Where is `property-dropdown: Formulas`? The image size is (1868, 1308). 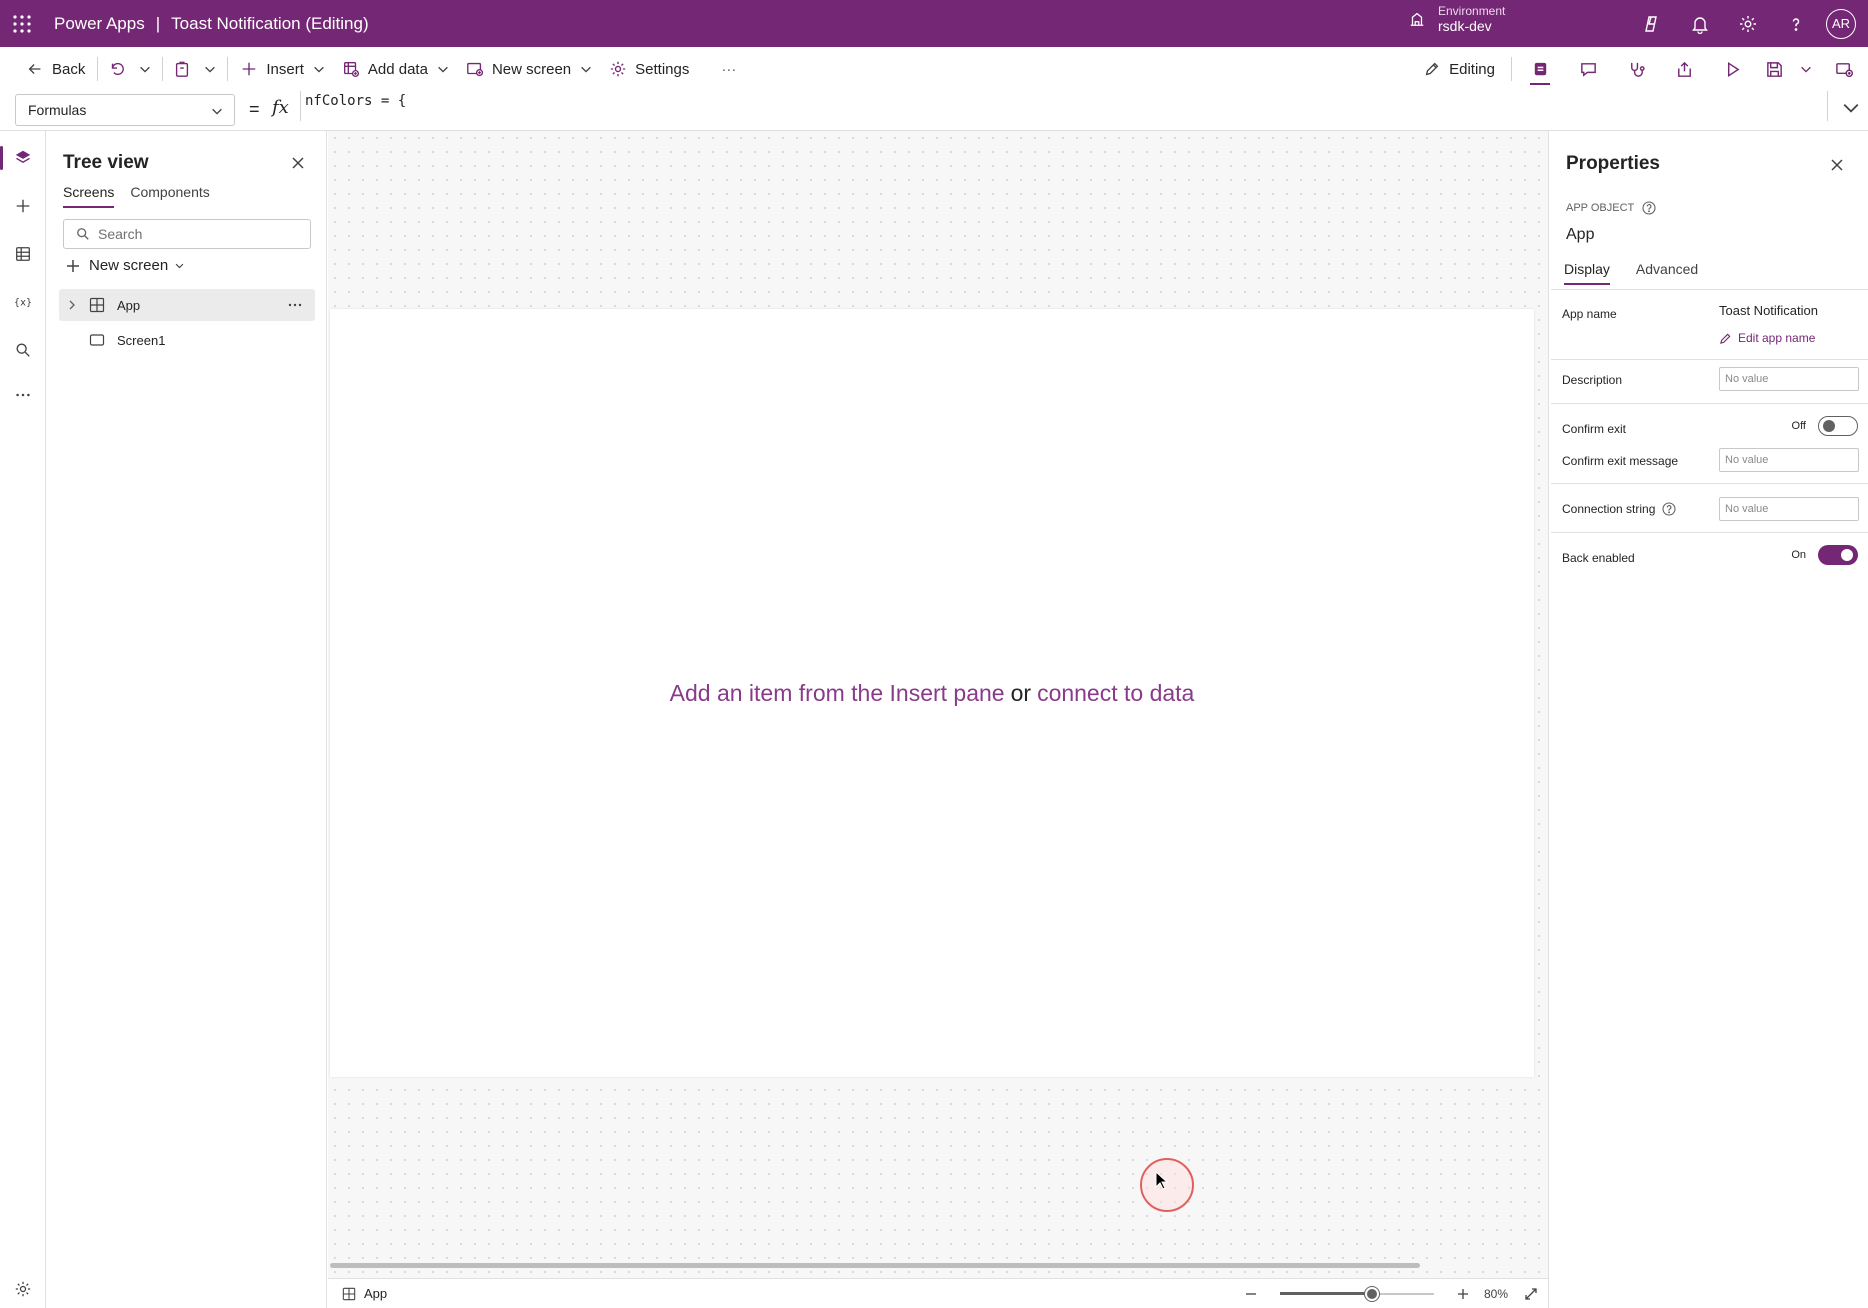
property-dropdown: Formulas is located at coordinates (125, 110).